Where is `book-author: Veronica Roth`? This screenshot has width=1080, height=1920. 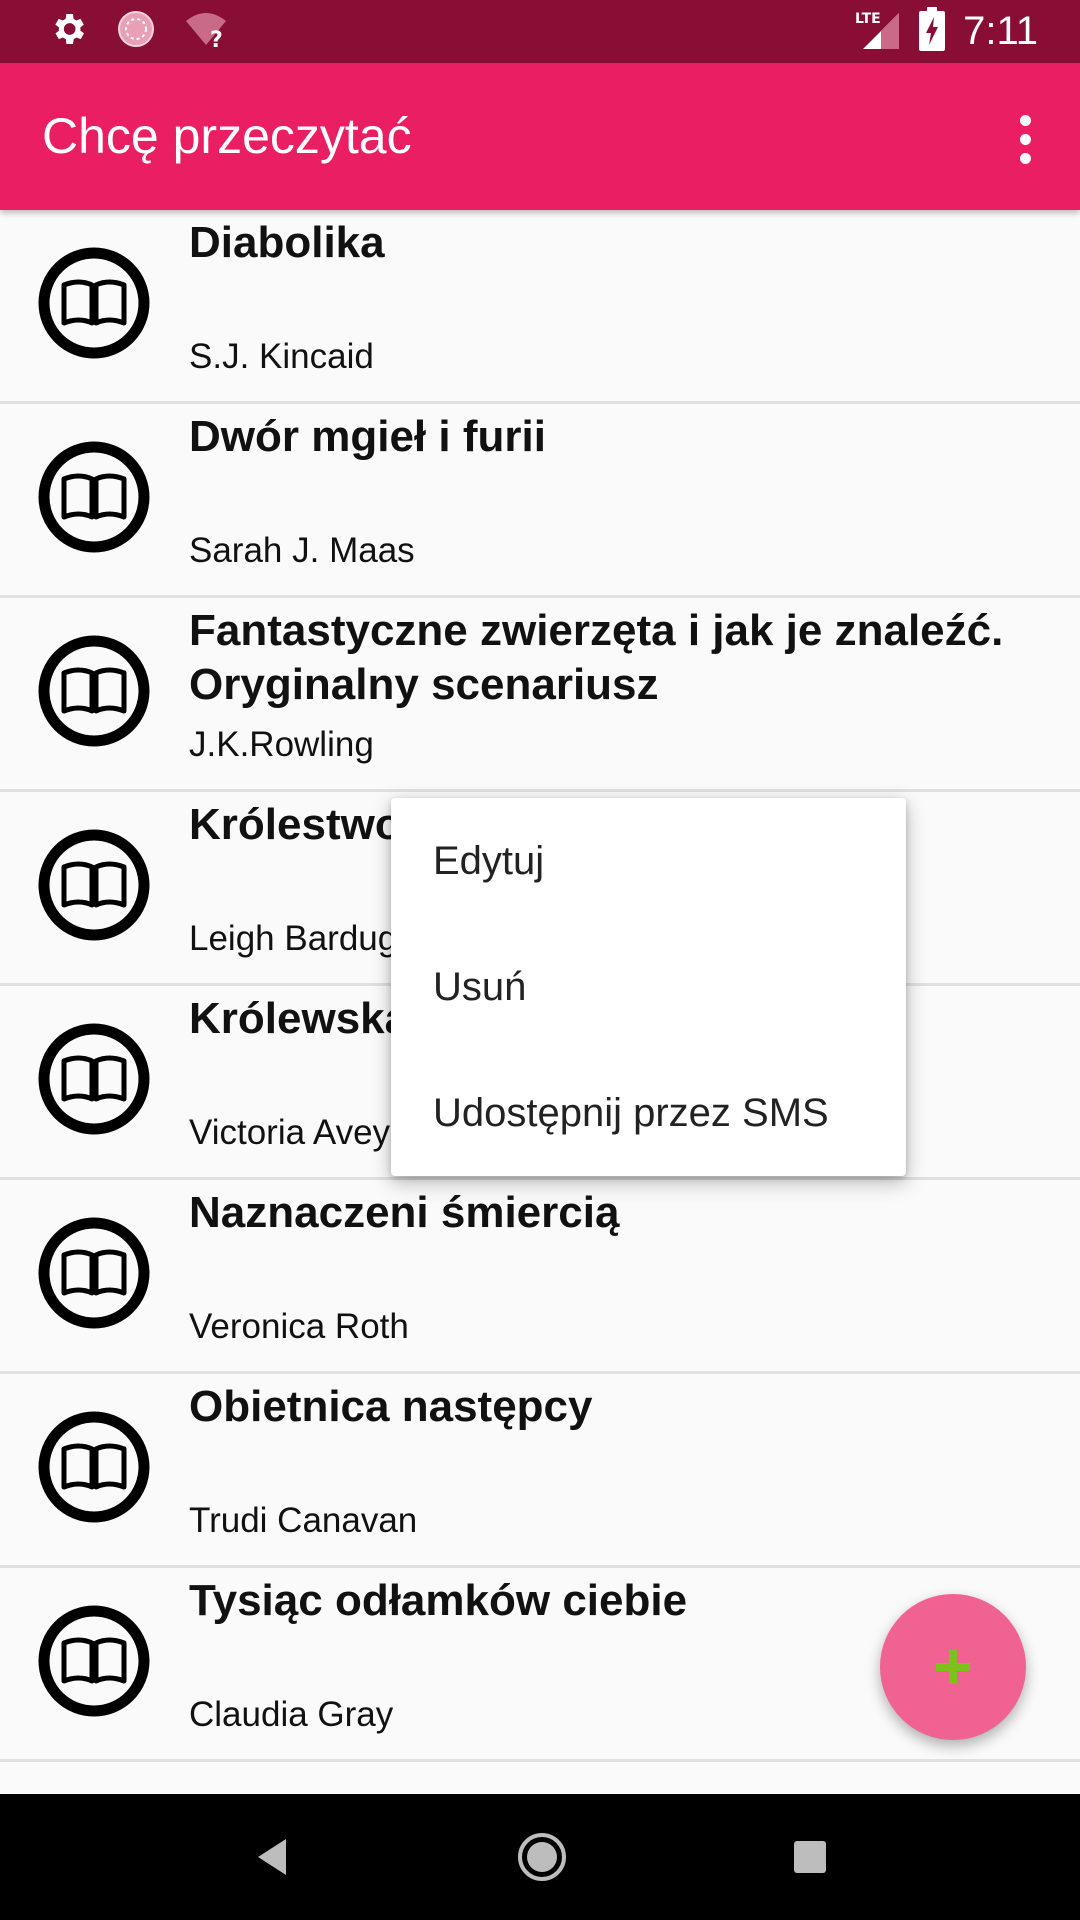
book-author: Veronica Roth is located at coordinates (299, 1326).